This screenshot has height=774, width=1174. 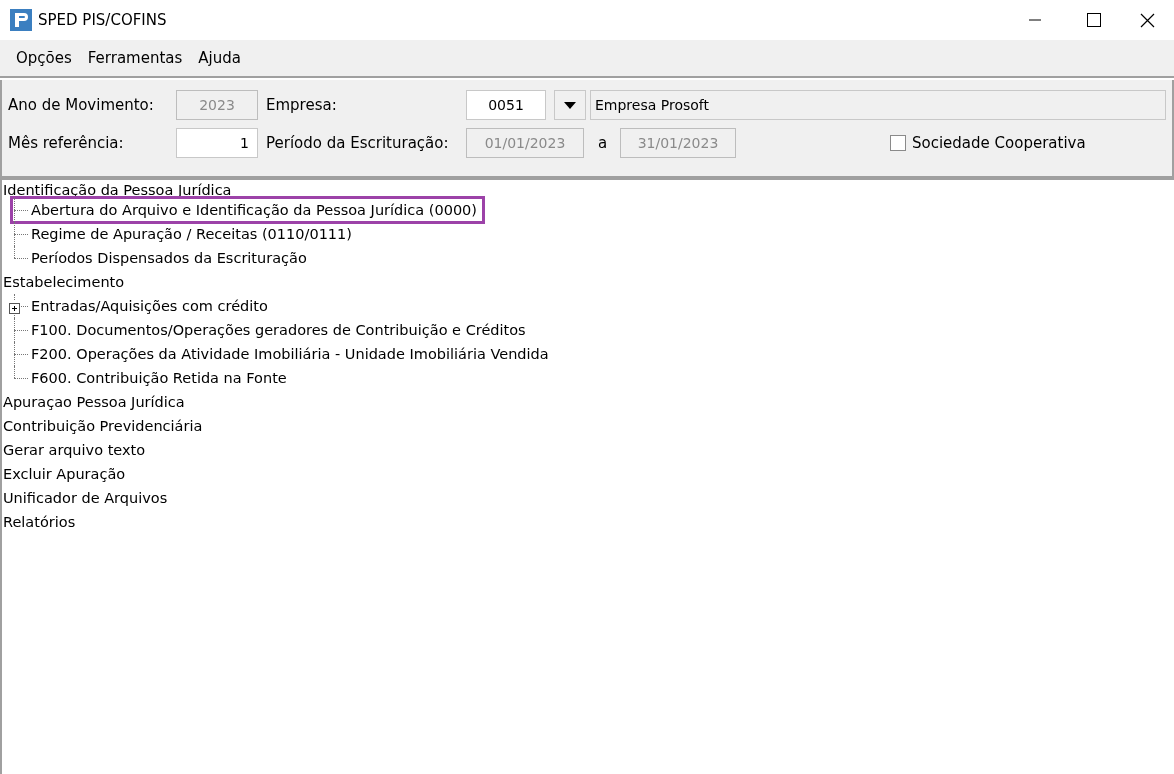 I want to click on menu-item: Ajuda, so click(x=219, y=58).